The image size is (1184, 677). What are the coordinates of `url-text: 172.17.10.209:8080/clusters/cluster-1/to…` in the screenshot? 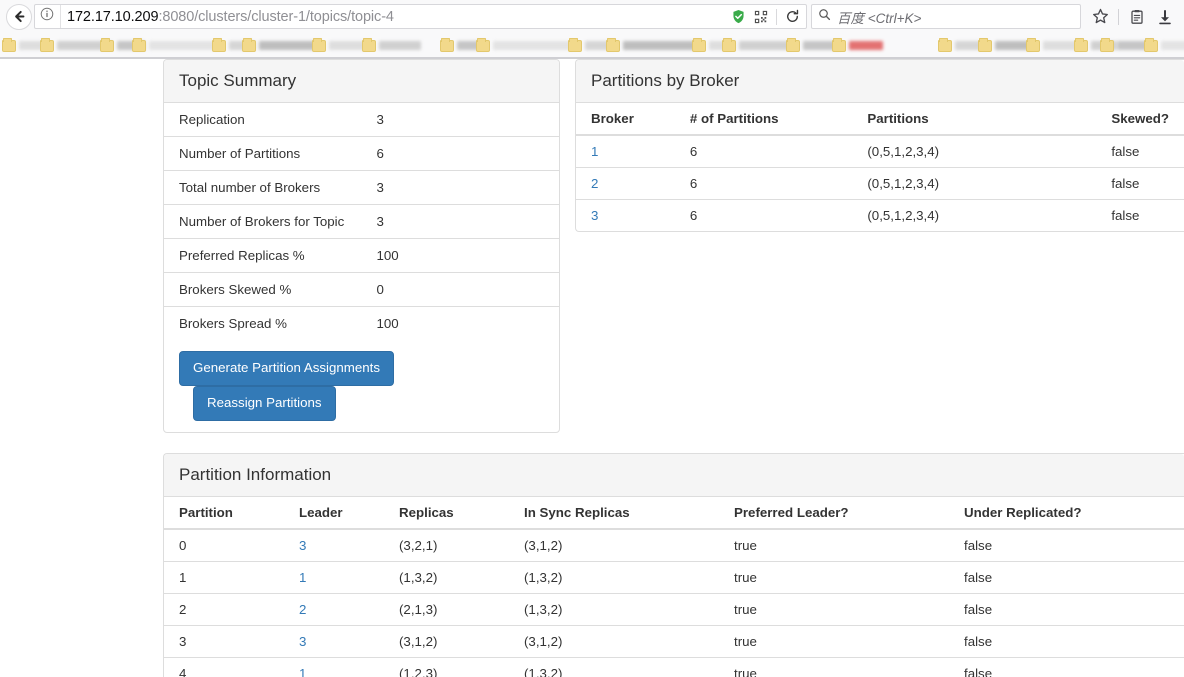 It's located at (394, 17).